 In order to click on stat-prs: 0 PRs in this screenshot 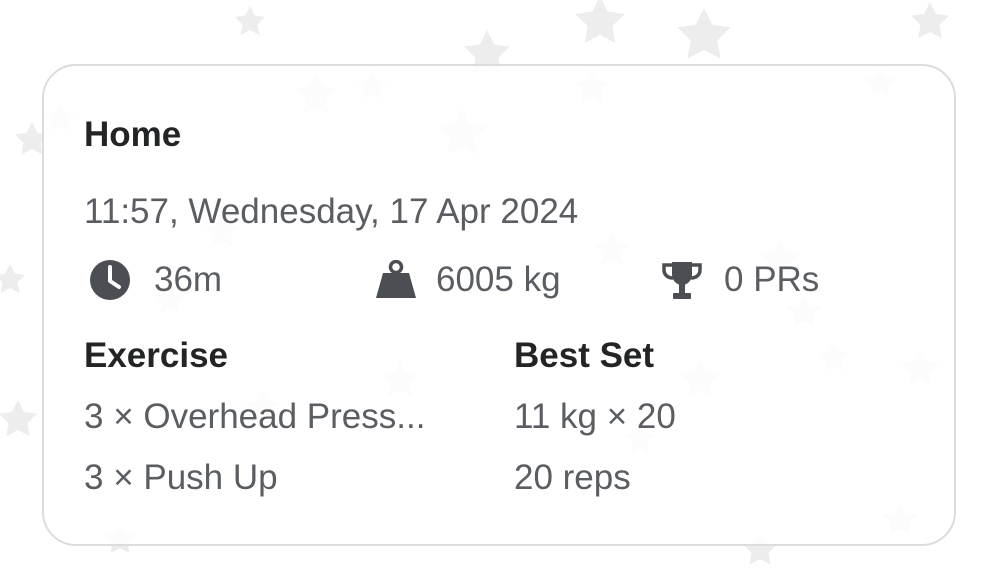, I will do `click(739, 280)`.